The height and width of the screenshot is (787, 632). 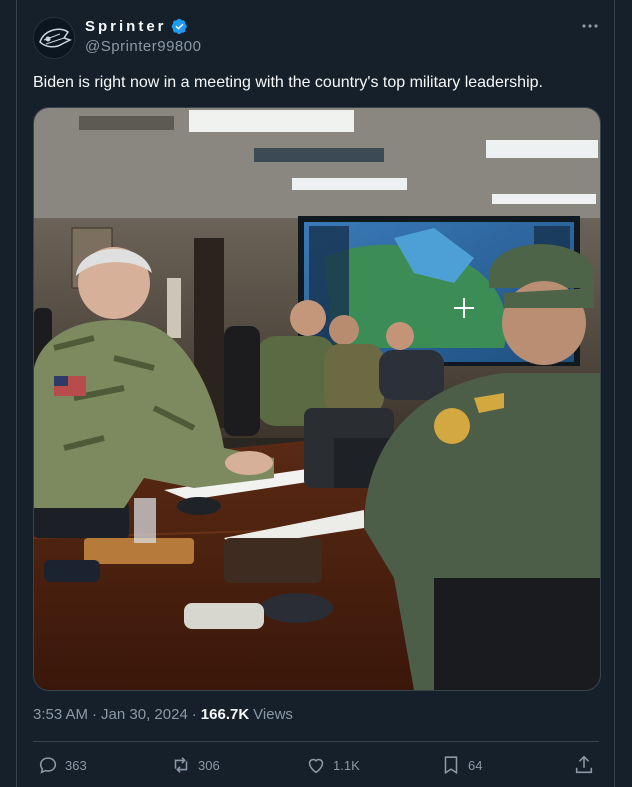 What do you see at coordinates (60, 714) in the screenshot?
I see `tweet-time: 3:53 AM` at bounding box center [60, 714].